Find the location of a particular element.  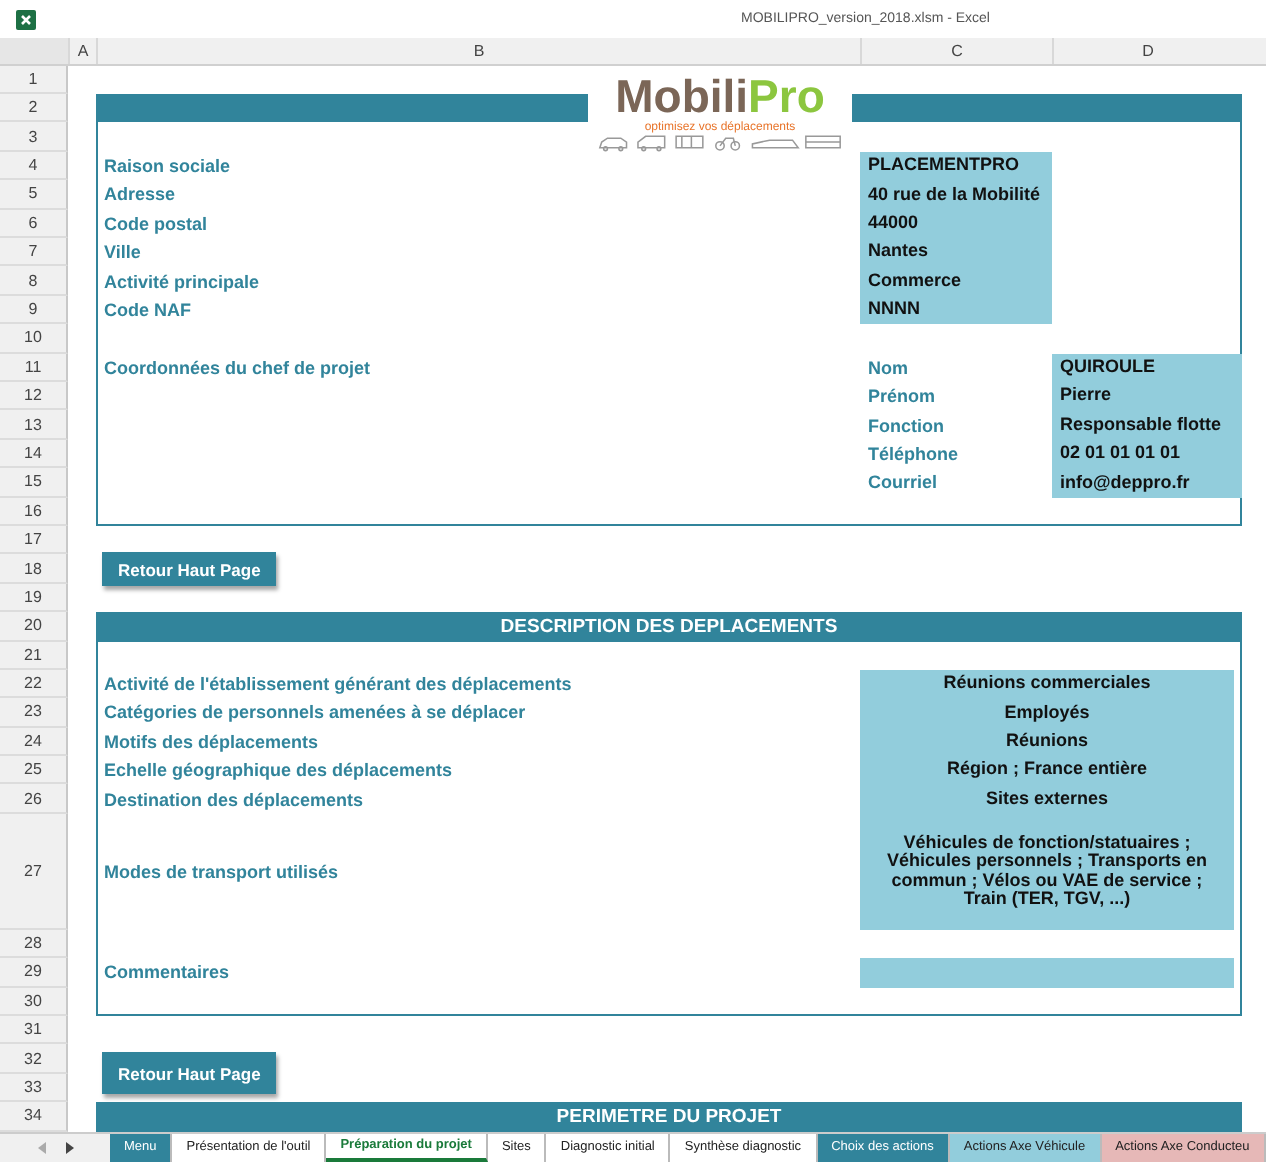

field-value: 40 rue de la Mobilité is located at coordinates (956, 195).